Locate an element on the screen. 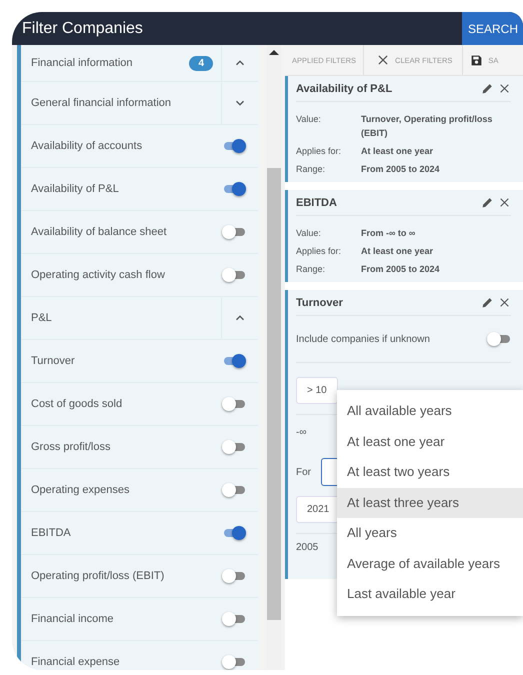 Image resolution: width=523 pixels, height=675 pixels. group-header: General financial information is located at coordinates (139, 103).